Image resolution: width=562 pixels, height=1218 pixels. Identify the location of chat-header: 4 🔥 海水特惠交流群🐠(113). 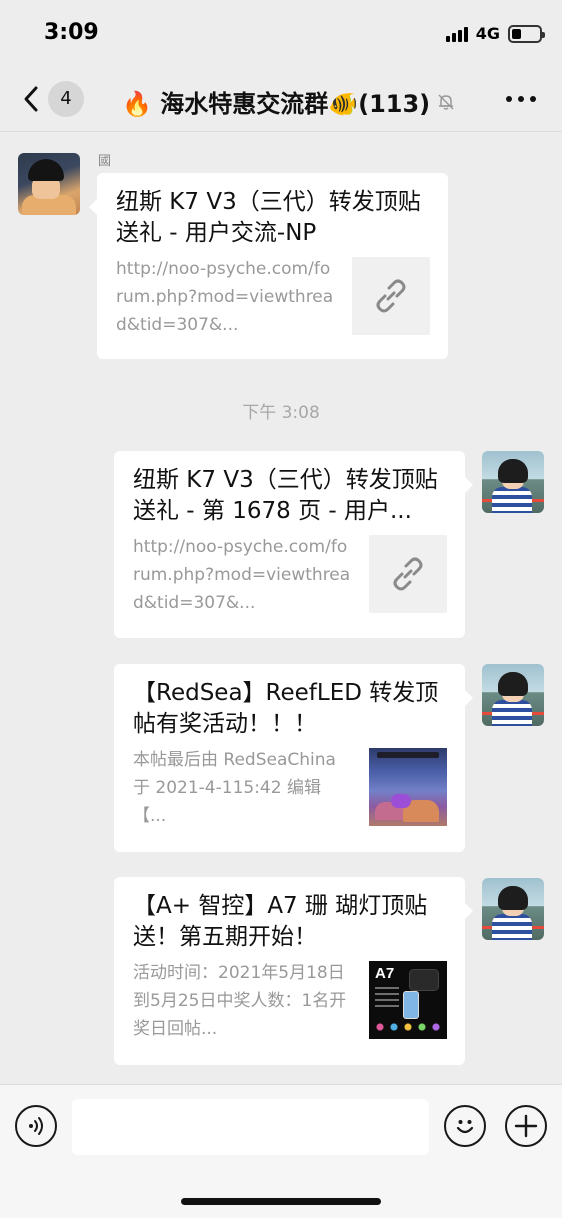
(281, 99).